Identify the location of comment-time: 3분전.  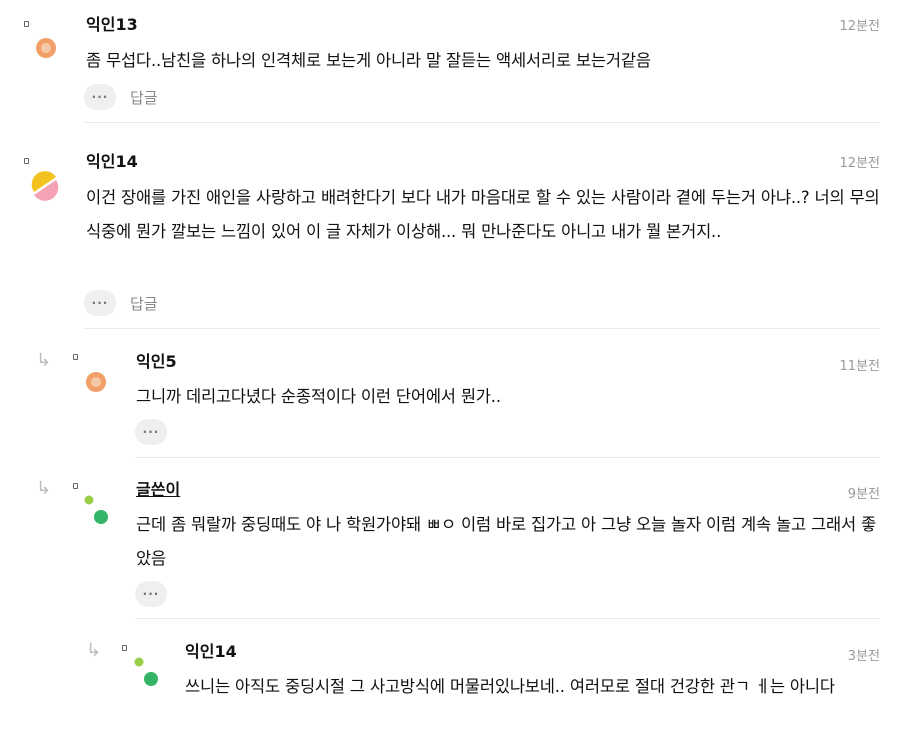
(863, 656).